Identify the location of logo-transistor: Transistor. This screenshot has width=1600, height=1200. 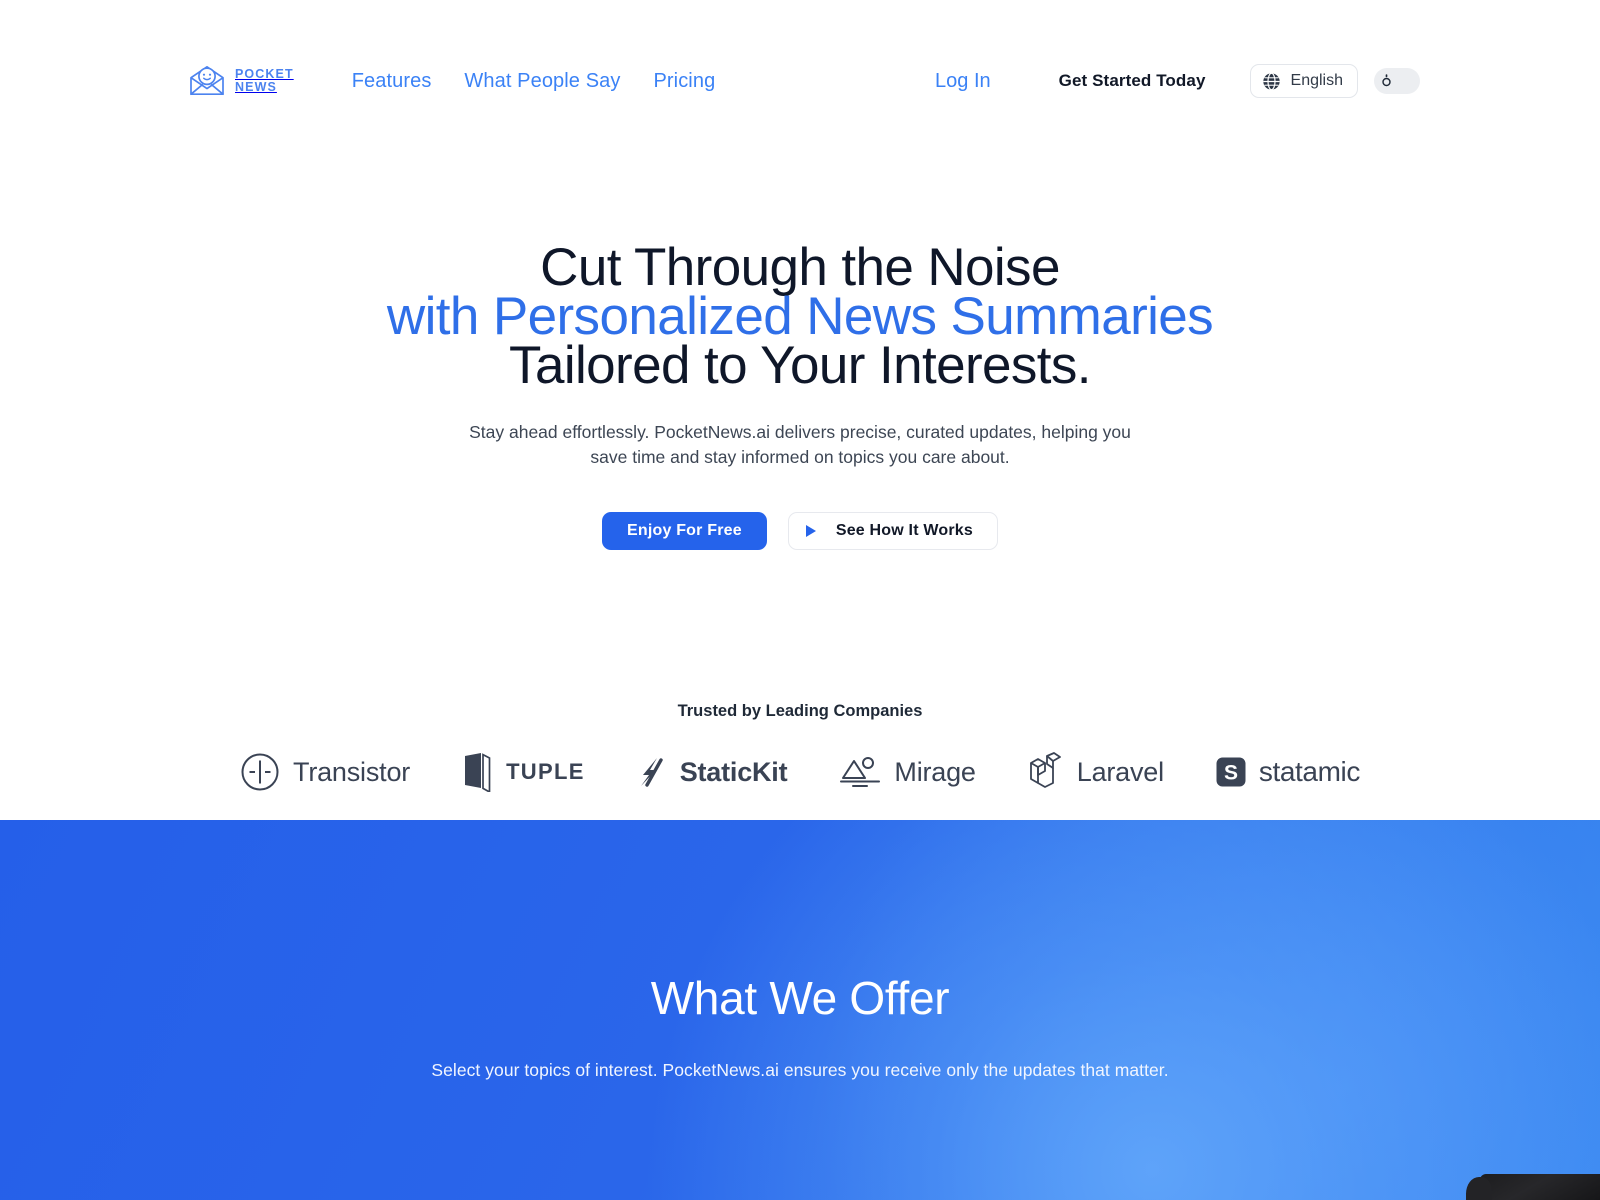
(325, 772).